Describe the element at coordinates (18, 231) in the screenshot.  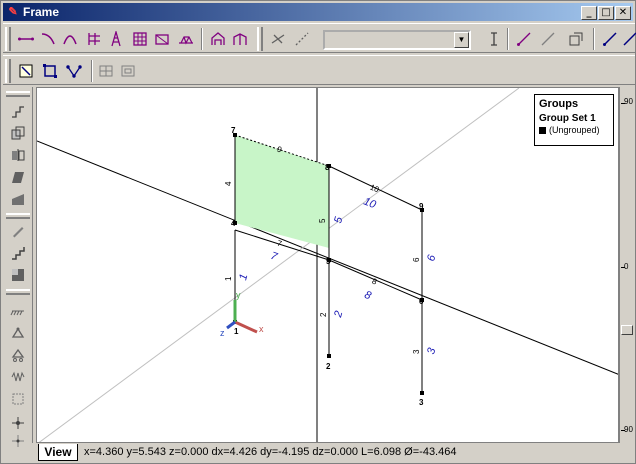
I see `pencil-icon` at that location.